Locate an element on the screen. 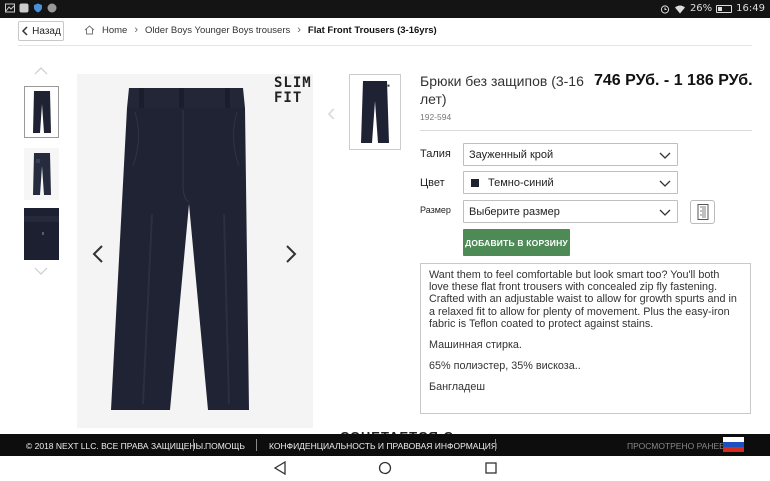 The width and height of the screenshot is (770, 481). battery-percent: 26% is located at coordinates (701, 8).